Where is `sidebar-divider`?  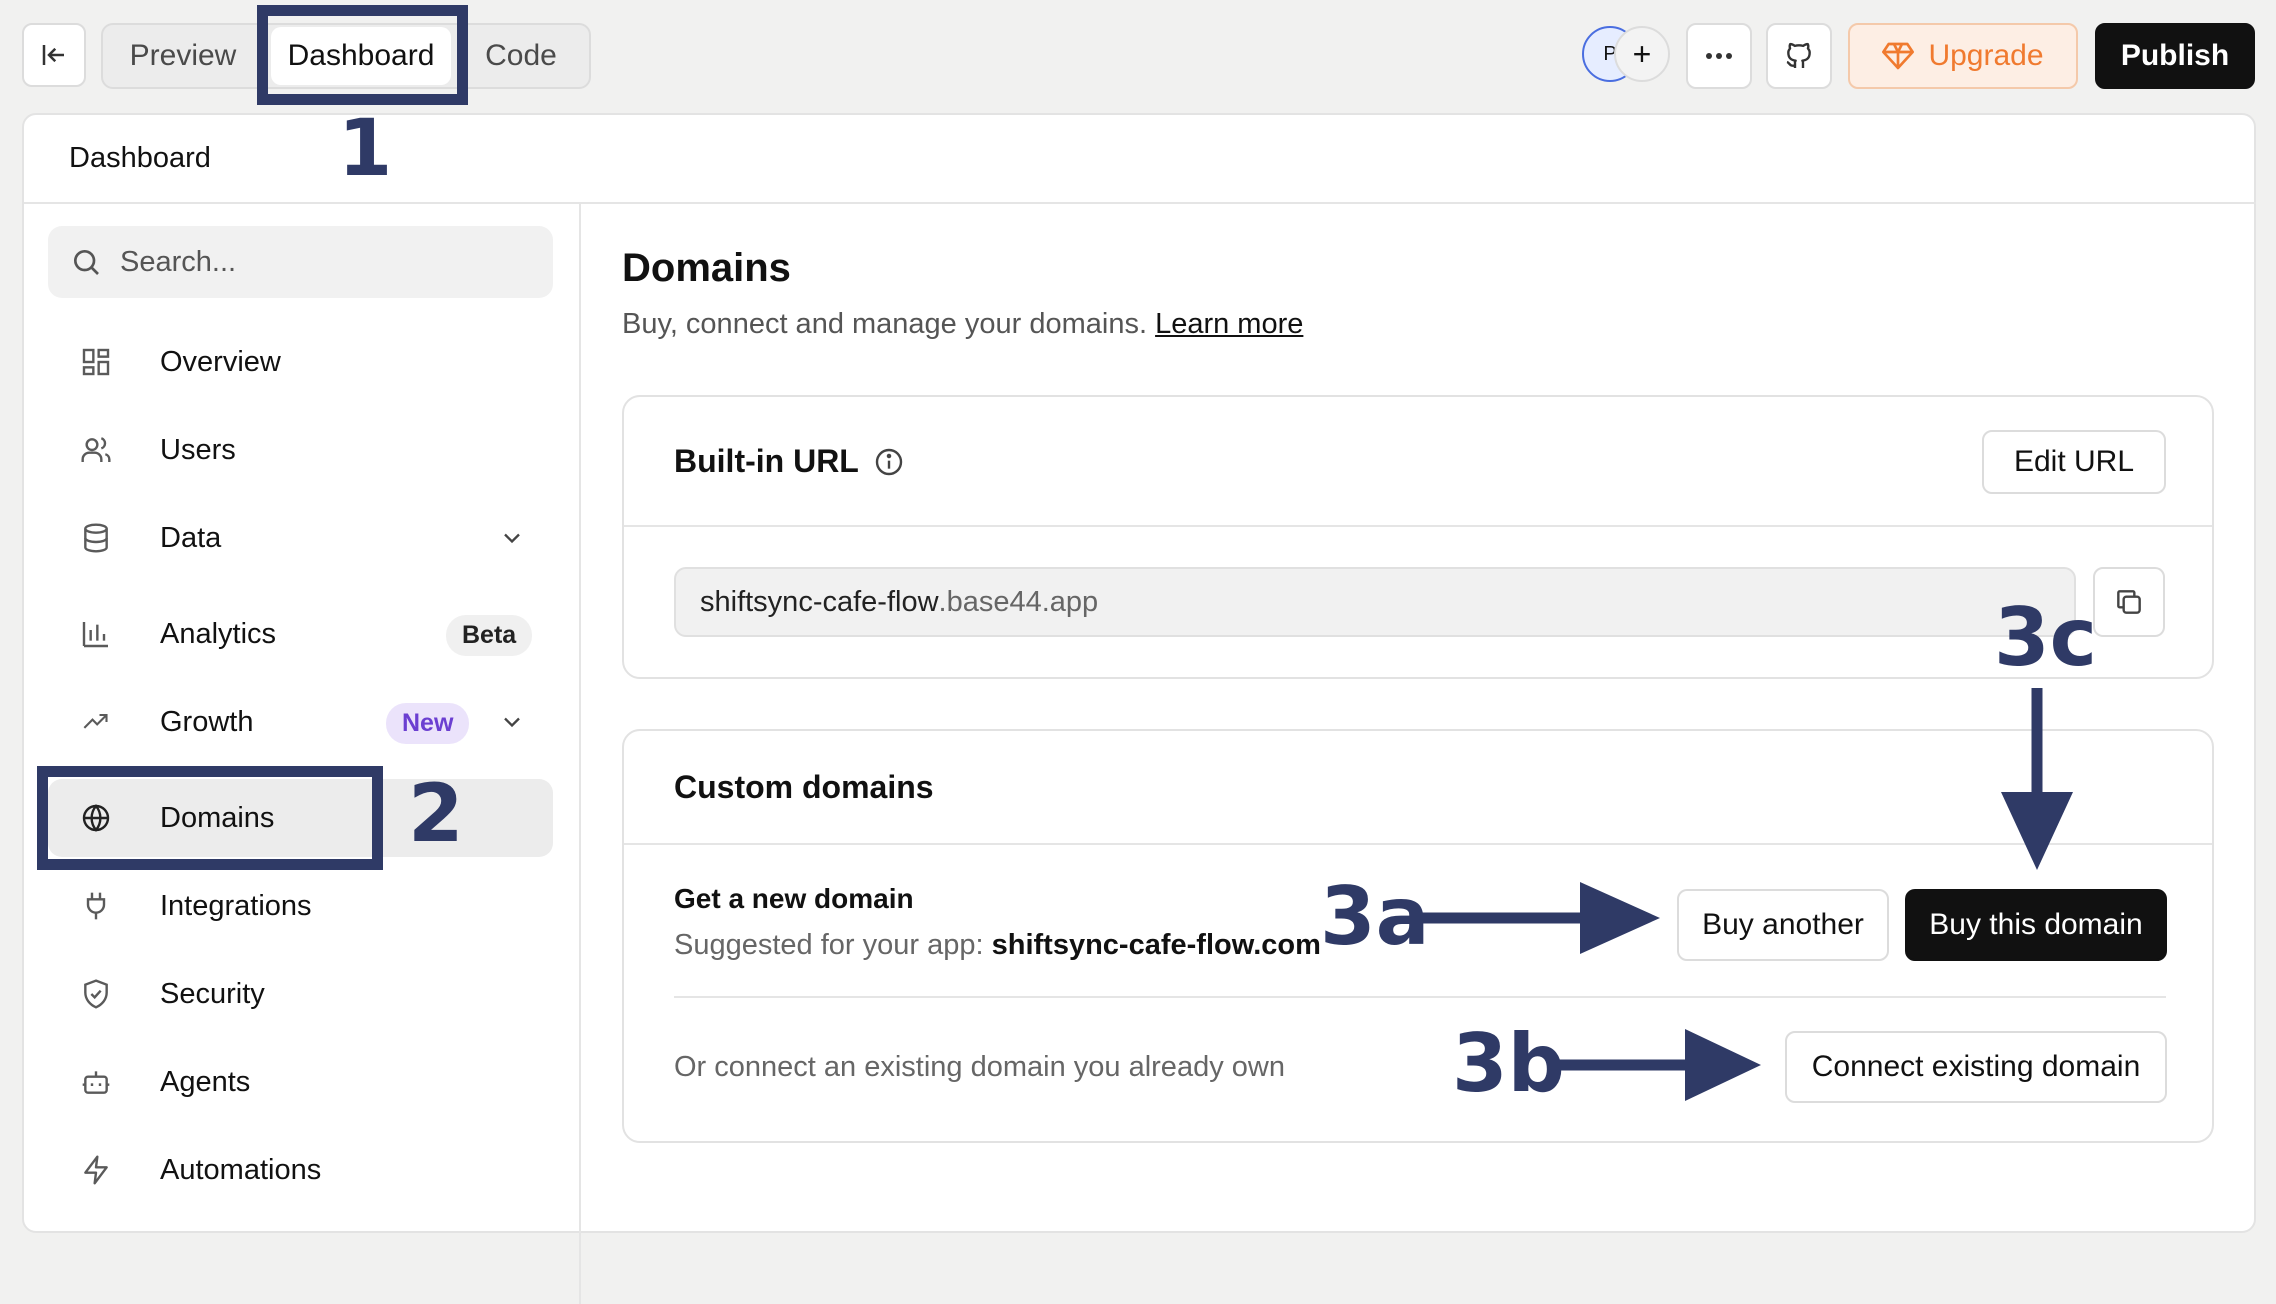 sidebar-divider is located at coordinates (580, 754).